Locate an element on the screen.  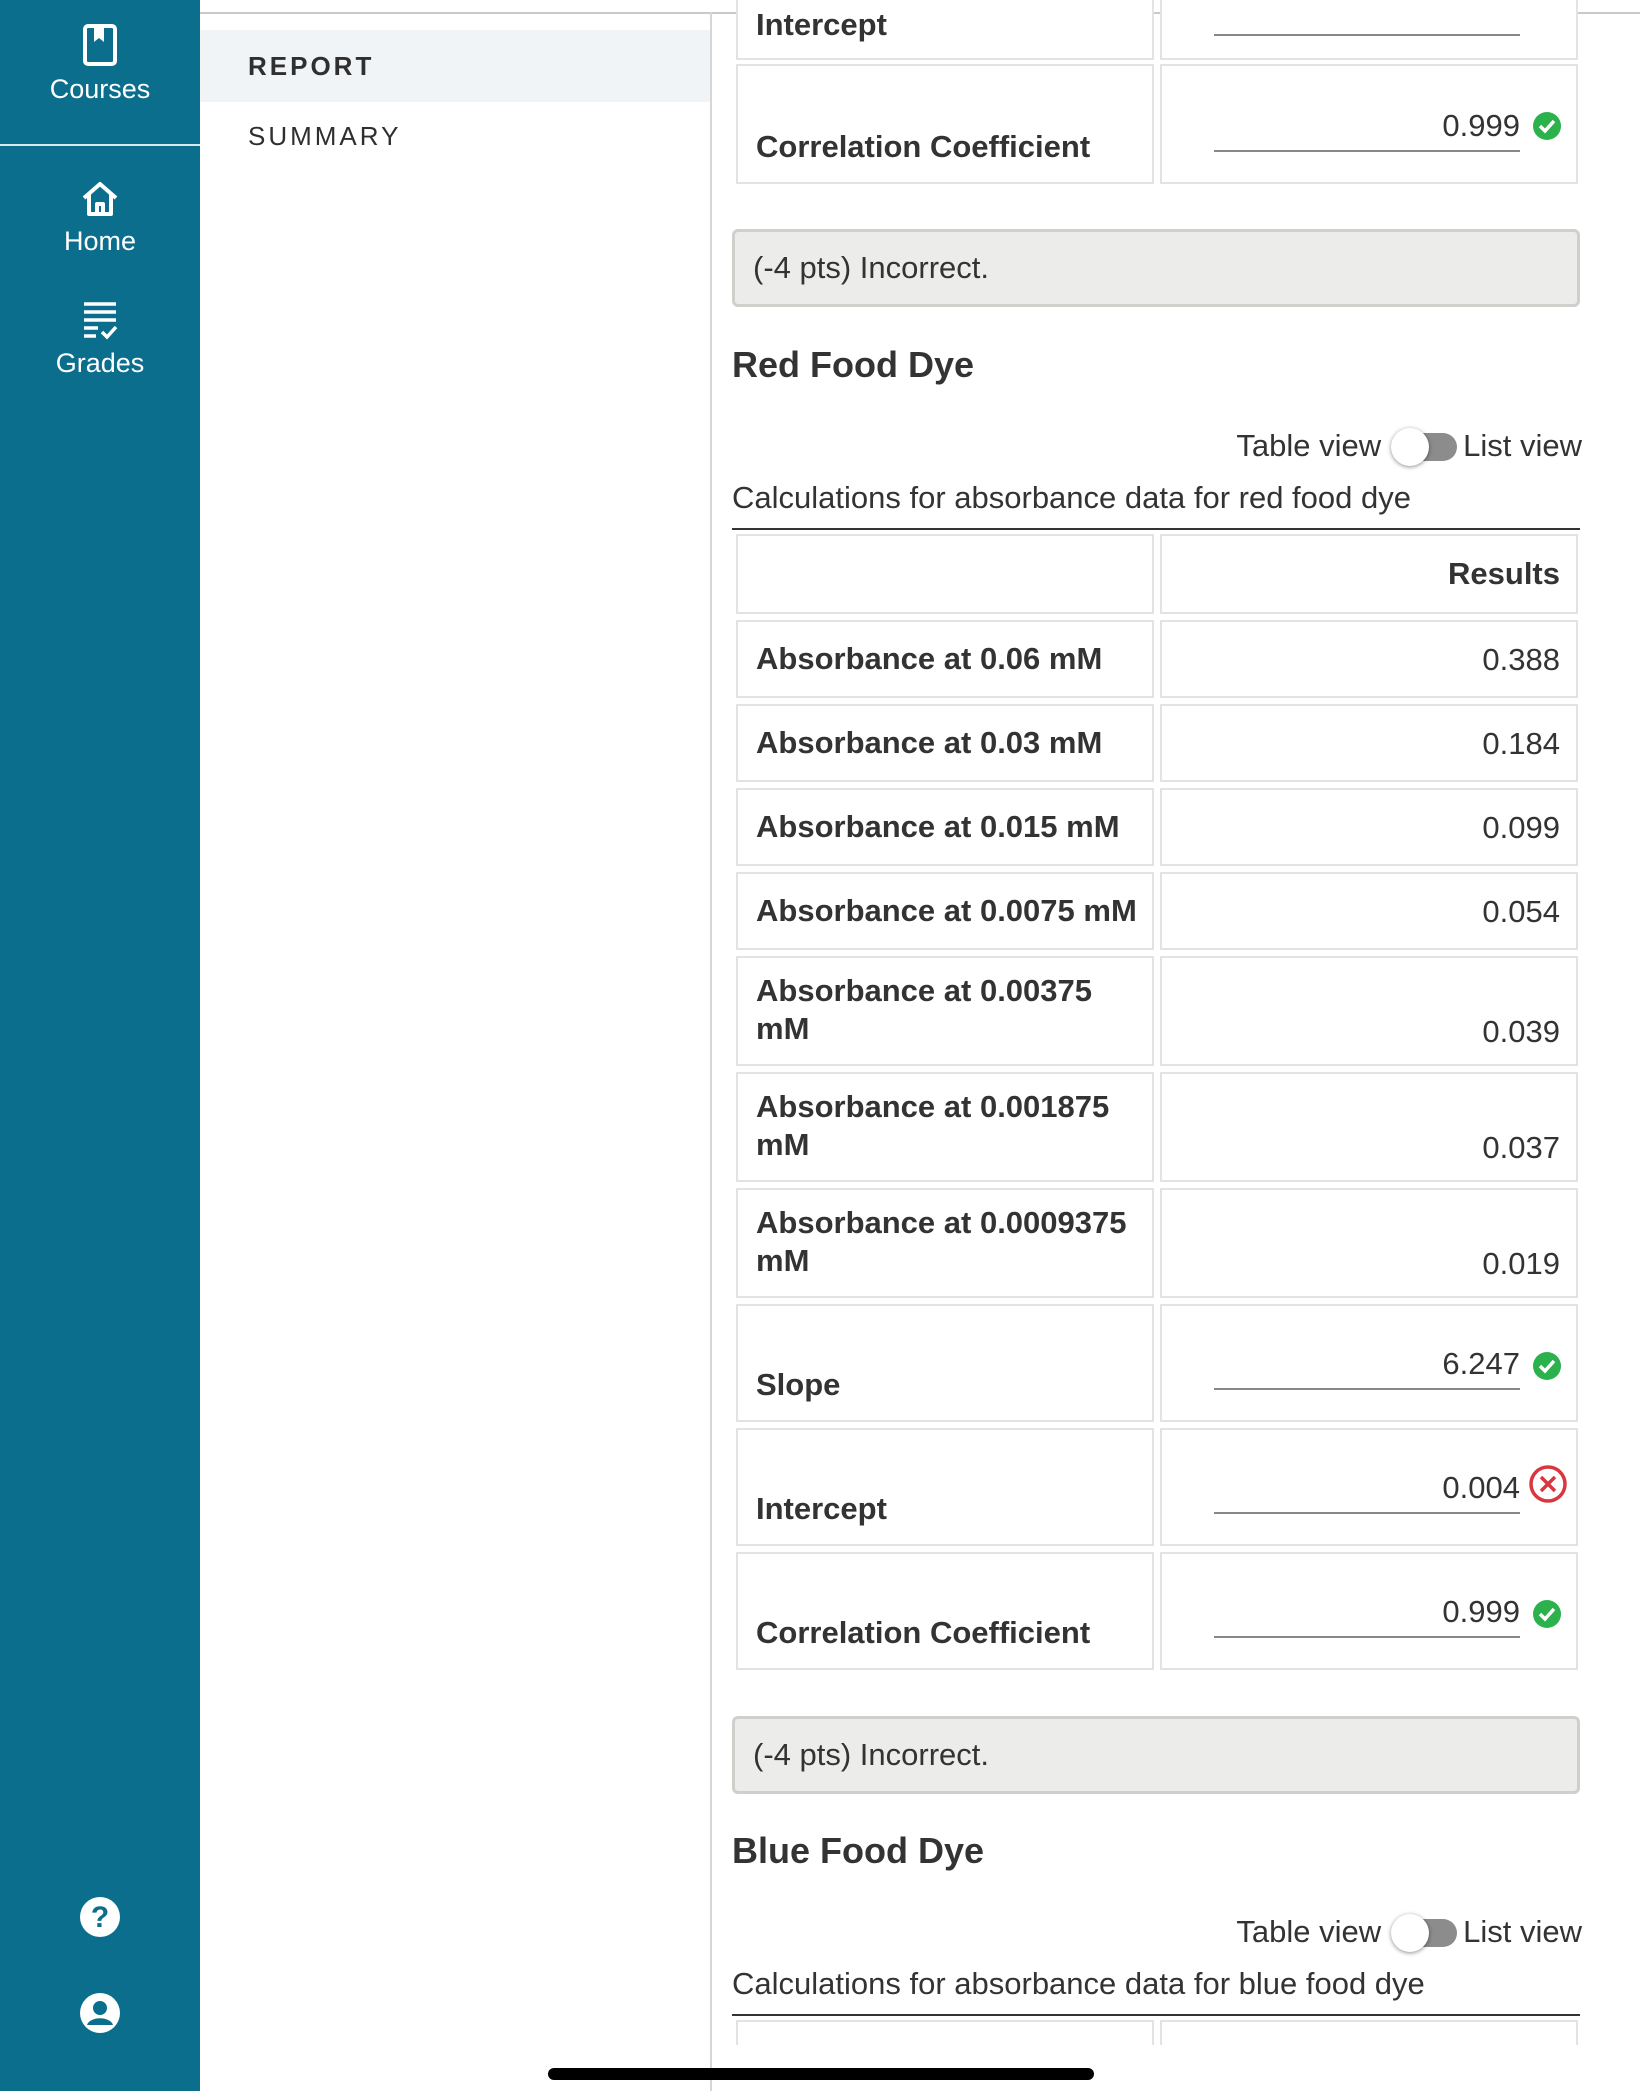
blue-list-view-label: List view is located at coordinates (1522, 1931).